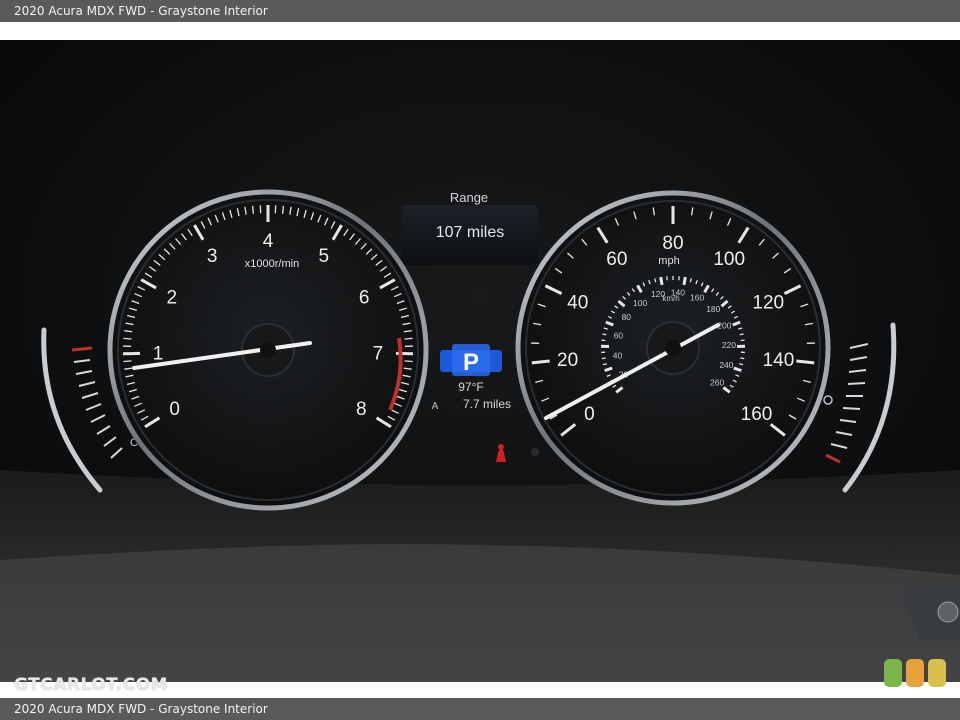  I want to click on speedometer-mph-number: 160, so click(757, 414).